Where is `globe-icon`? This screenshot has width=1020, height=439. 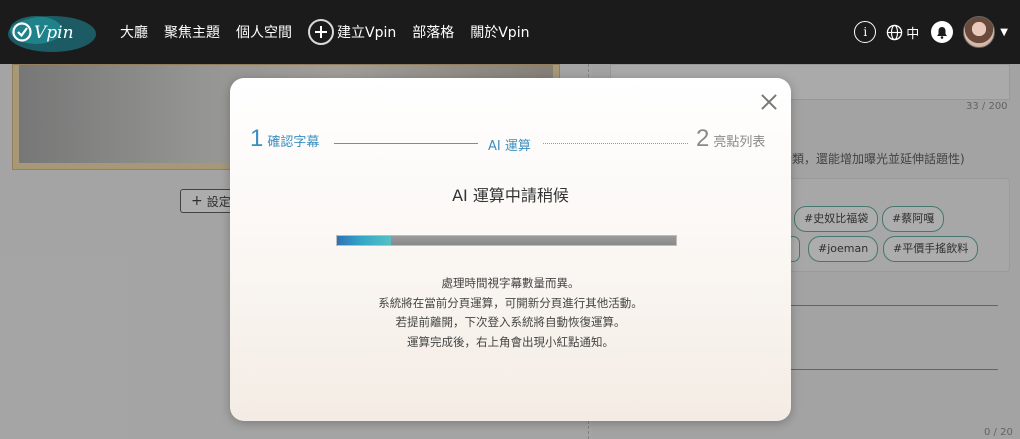 globe-icon is located at coordinates (895, 32).